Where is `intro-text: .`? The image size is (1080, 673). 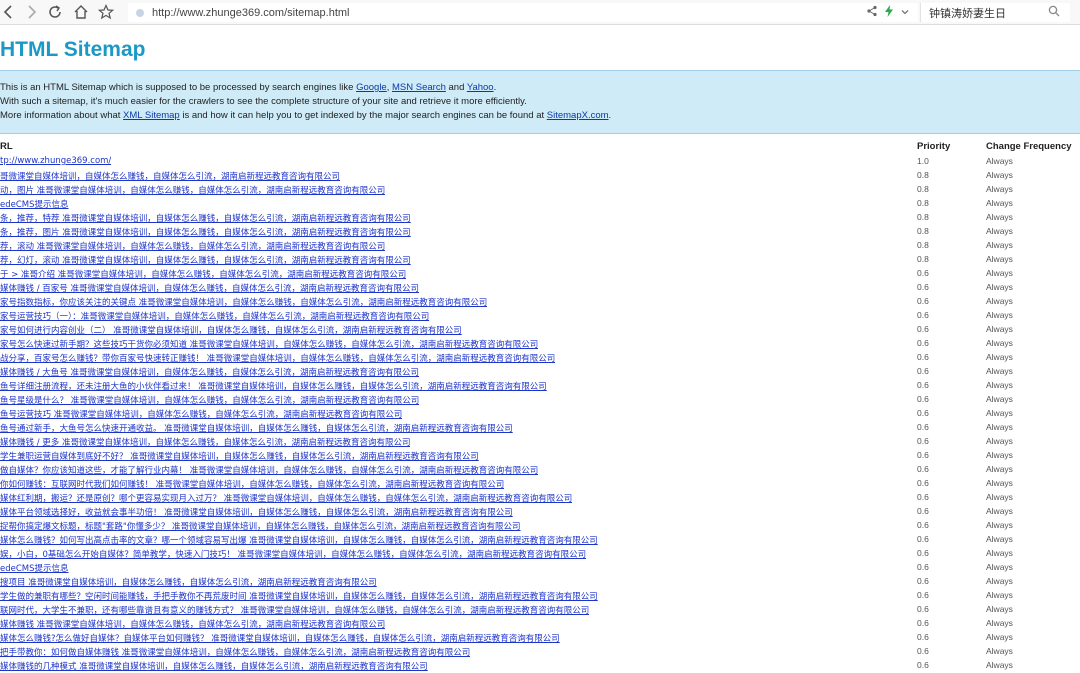
intro-text: . is located at coordinates (610, 115).